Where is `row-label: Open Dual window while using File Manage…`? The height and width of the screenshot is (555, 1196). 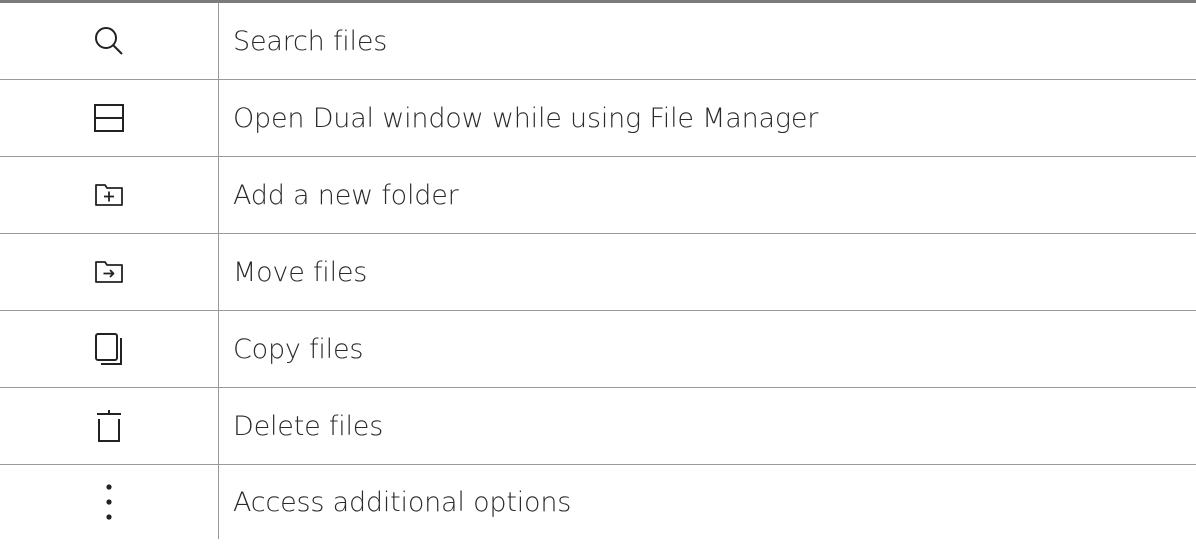
row-label: Open Dual window while using File Manage… is located at coordinates (526, 118).